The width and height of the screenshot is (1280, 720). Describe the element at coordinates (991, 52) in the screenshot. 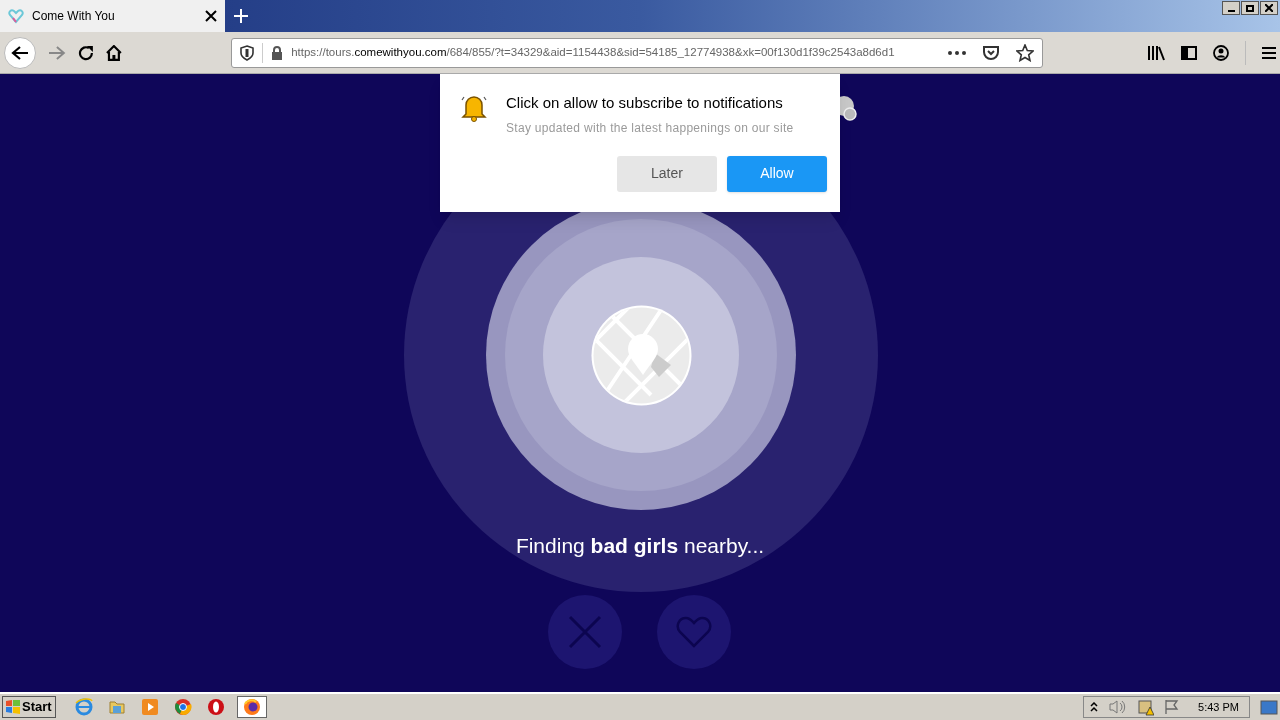

I see `pocket-icon` at that location.